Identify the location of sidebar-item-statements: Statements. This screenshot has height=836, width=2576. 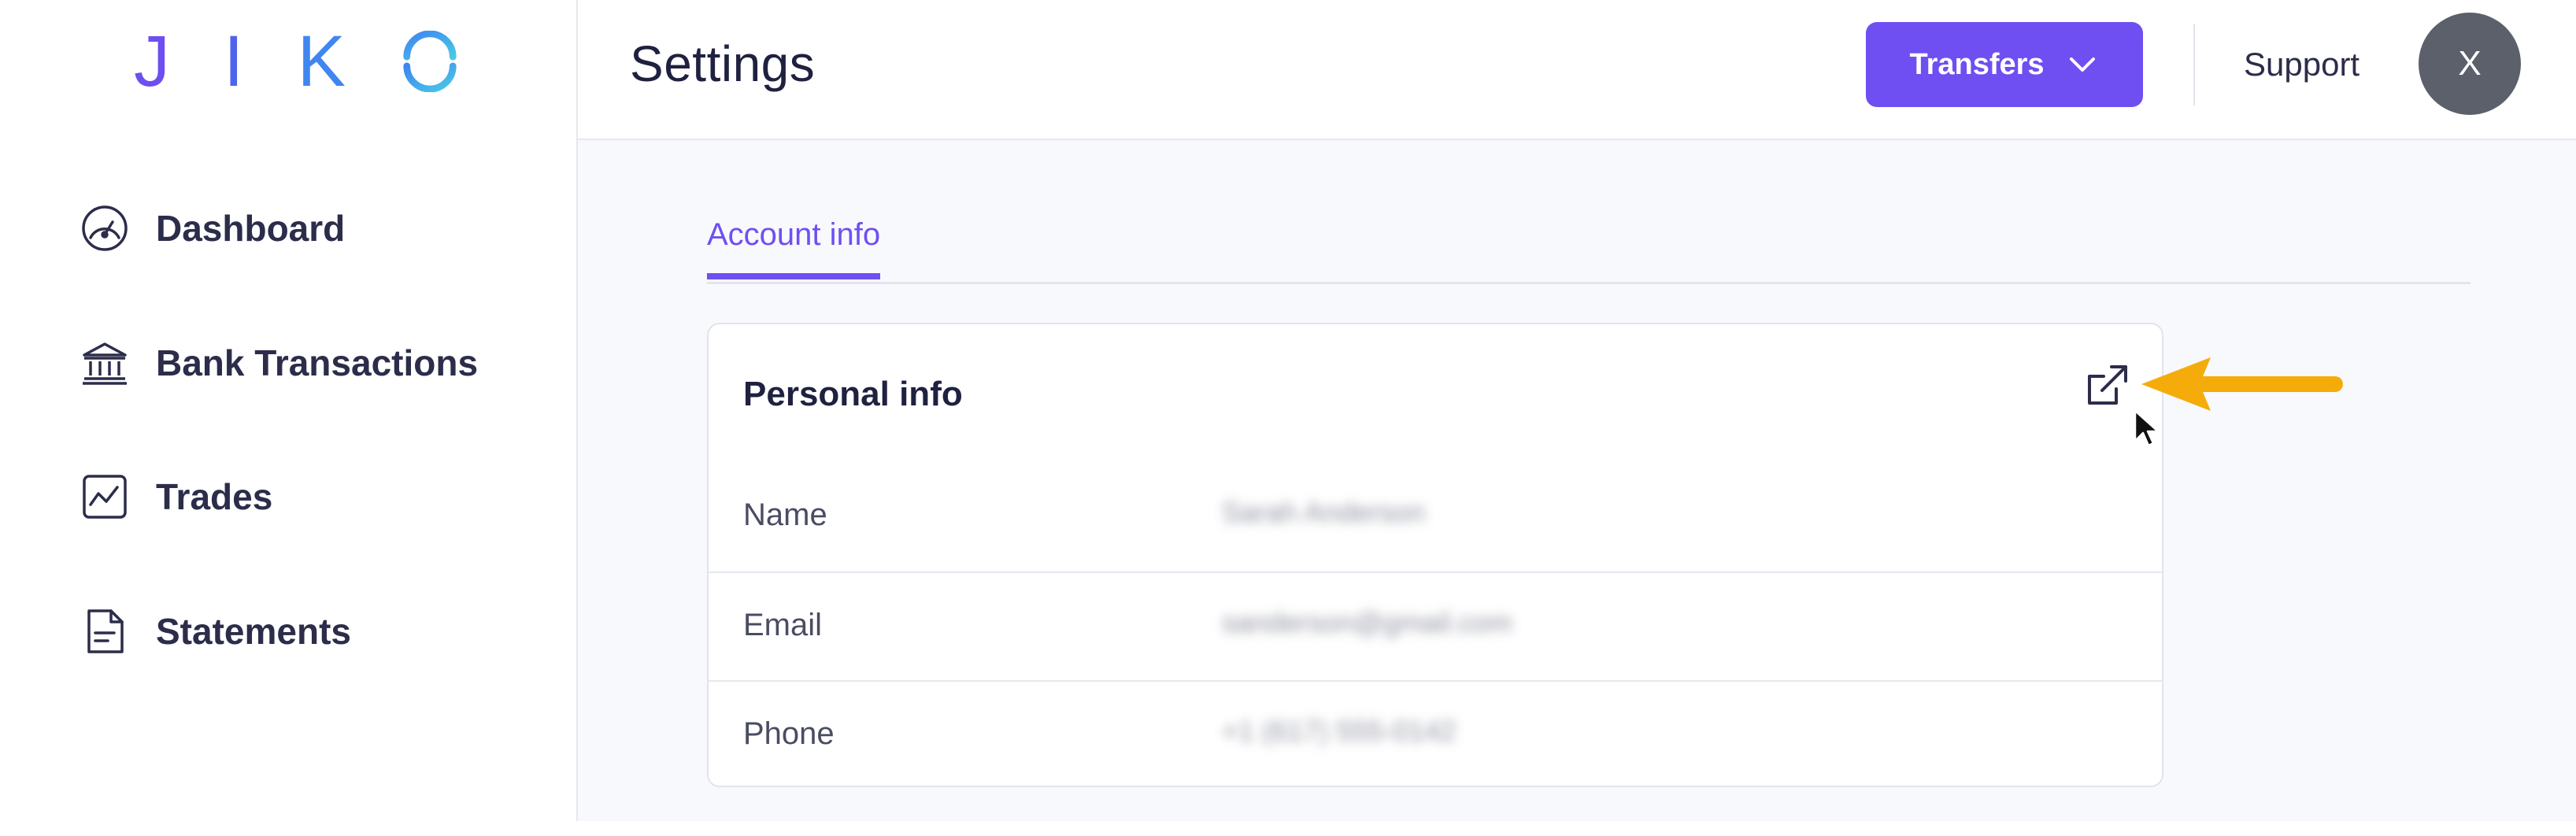
(214, 631).